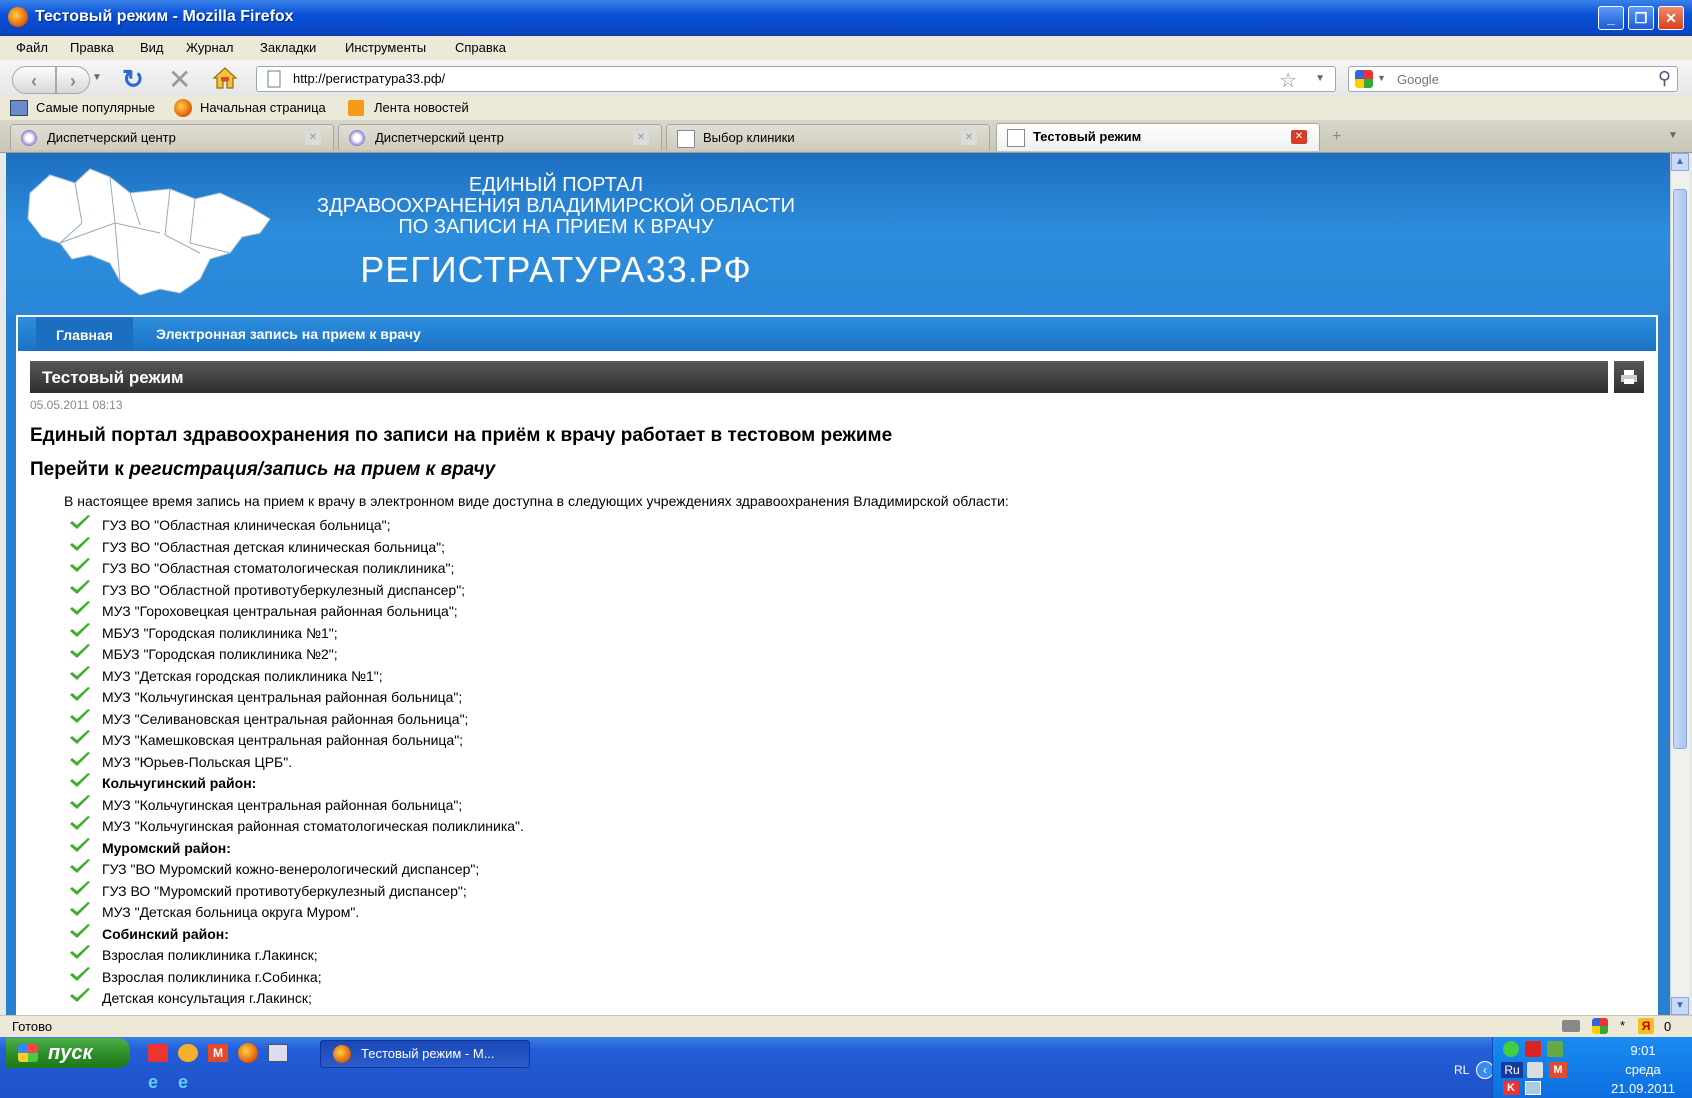 The height and width of the screenshot is (1098, 1692). Describe the element at coordinates (556, 270) in the screenshot. I see `site-logo-text: РЕГИСТРАТУРА33.РФ` at that location.